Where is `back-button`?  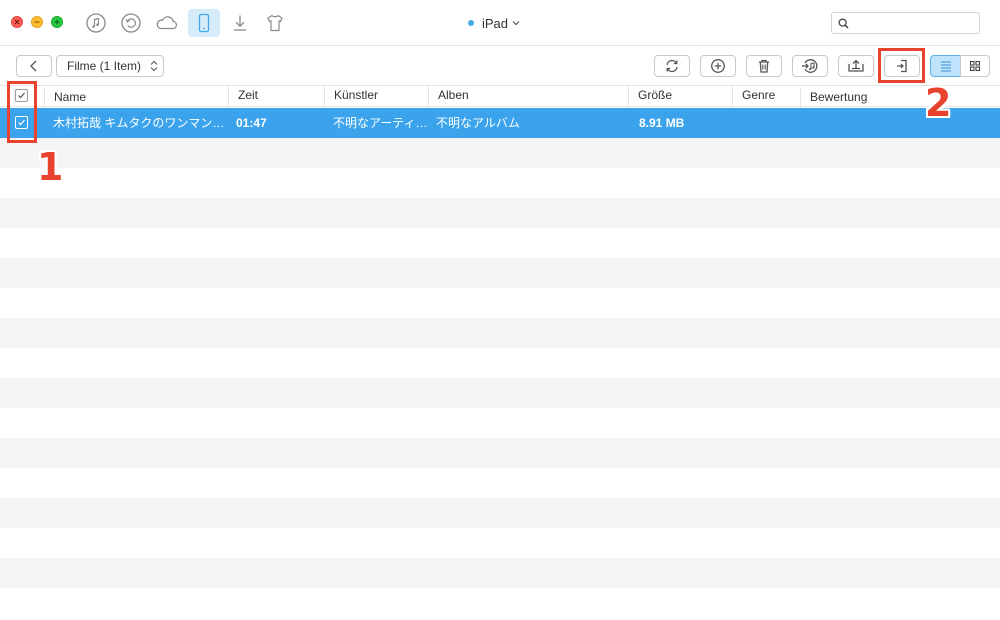 back-button is located at coordinates (34, 66).